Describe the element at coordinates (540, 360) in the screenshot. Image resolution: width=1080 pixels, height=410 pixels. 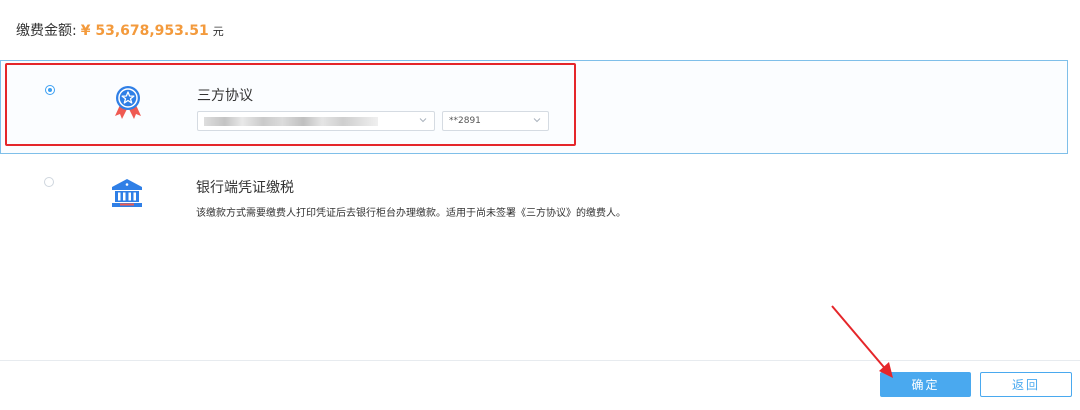
I see `footer-divider` at that location.